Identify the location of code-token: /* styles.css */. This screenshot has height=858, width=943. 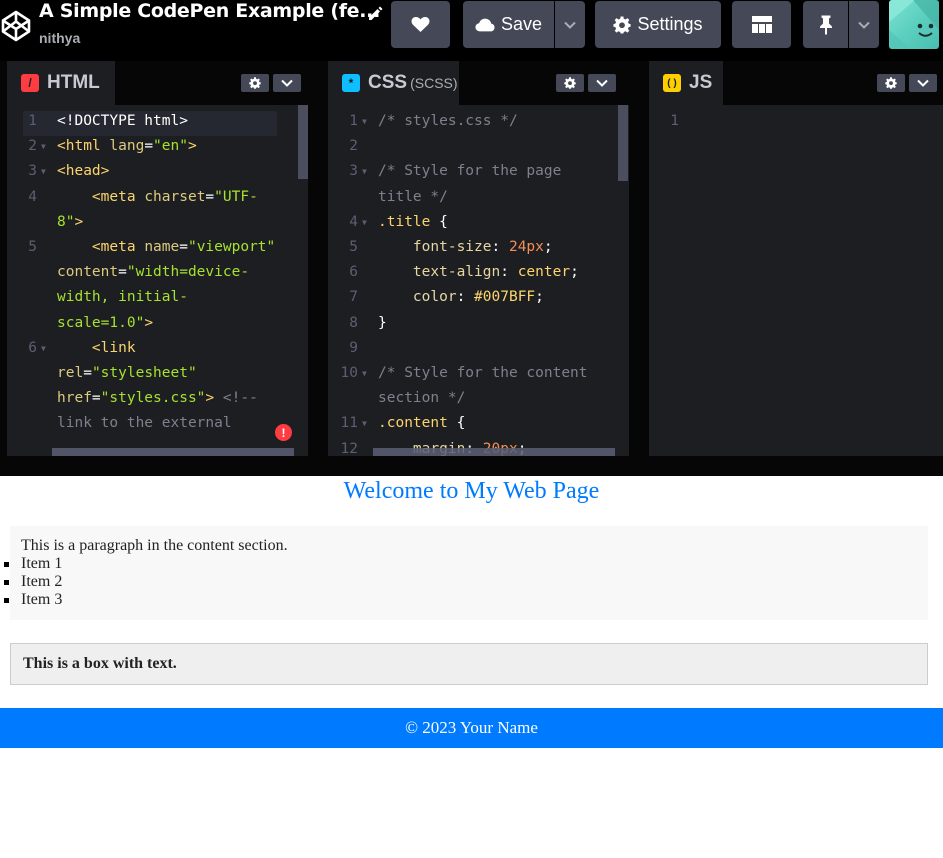
(448, 121).